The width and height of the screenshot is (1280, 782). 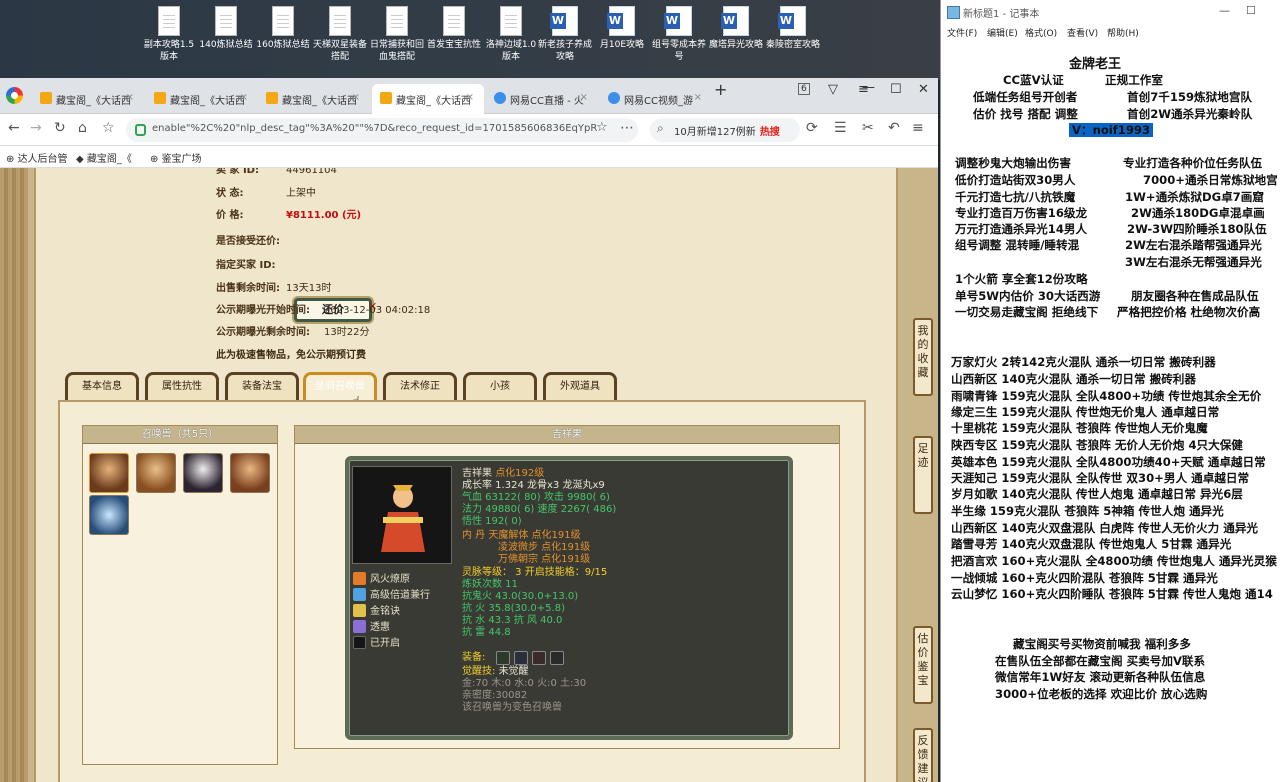 What do you see at coordinates (840, 128) in the screenshot?
I see `menu-grid-icon: ☰` at bounding box center [840, 128].